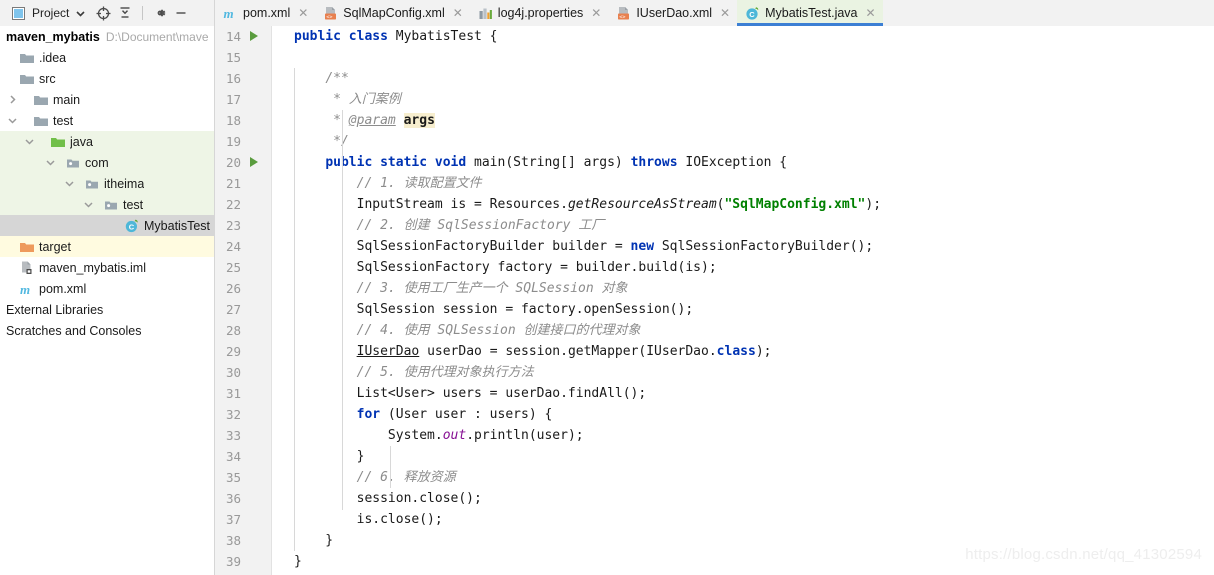 Image resolution: width=1214 pixels, height=575 pixels. What do you see at coordinates (752, 13) in the screenshot?
I see `java-class-icon: C` at bounding box center [752, 13].